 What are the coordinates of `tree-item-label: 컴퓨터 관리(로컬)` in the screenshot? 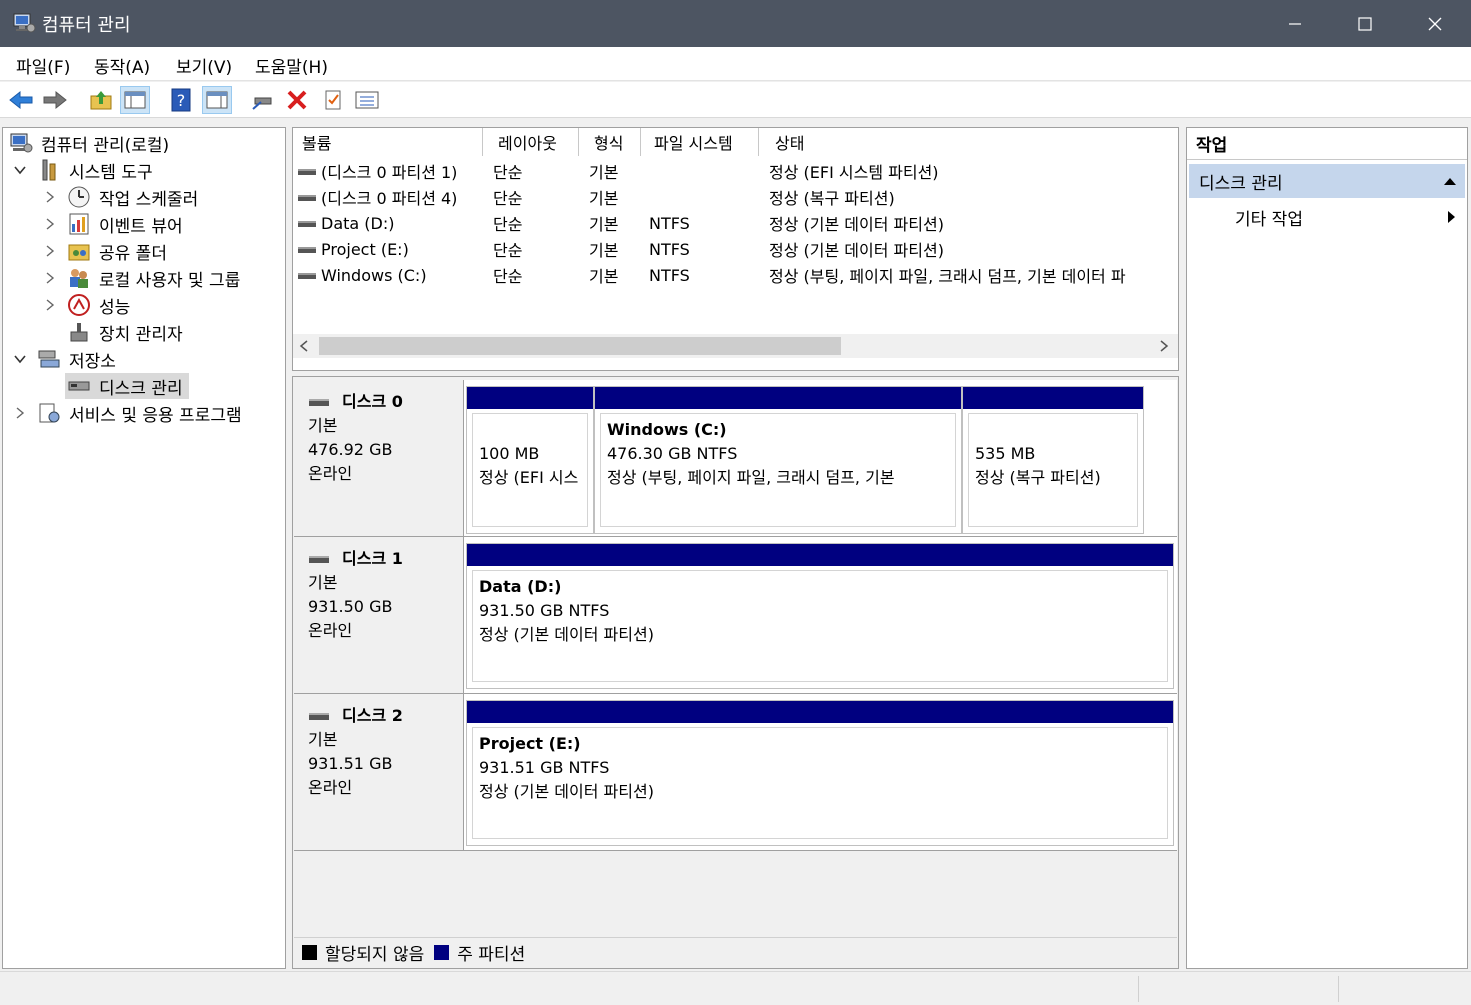 It's located at (105, 145).